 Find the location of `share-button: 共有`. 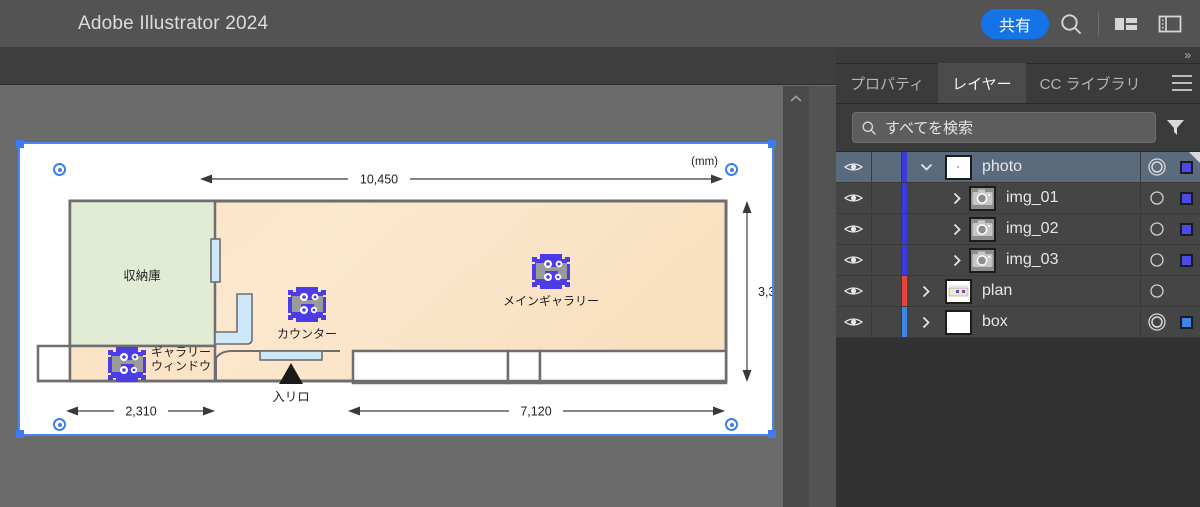

share-button: 共有 is located at coordinates (1014, 23).